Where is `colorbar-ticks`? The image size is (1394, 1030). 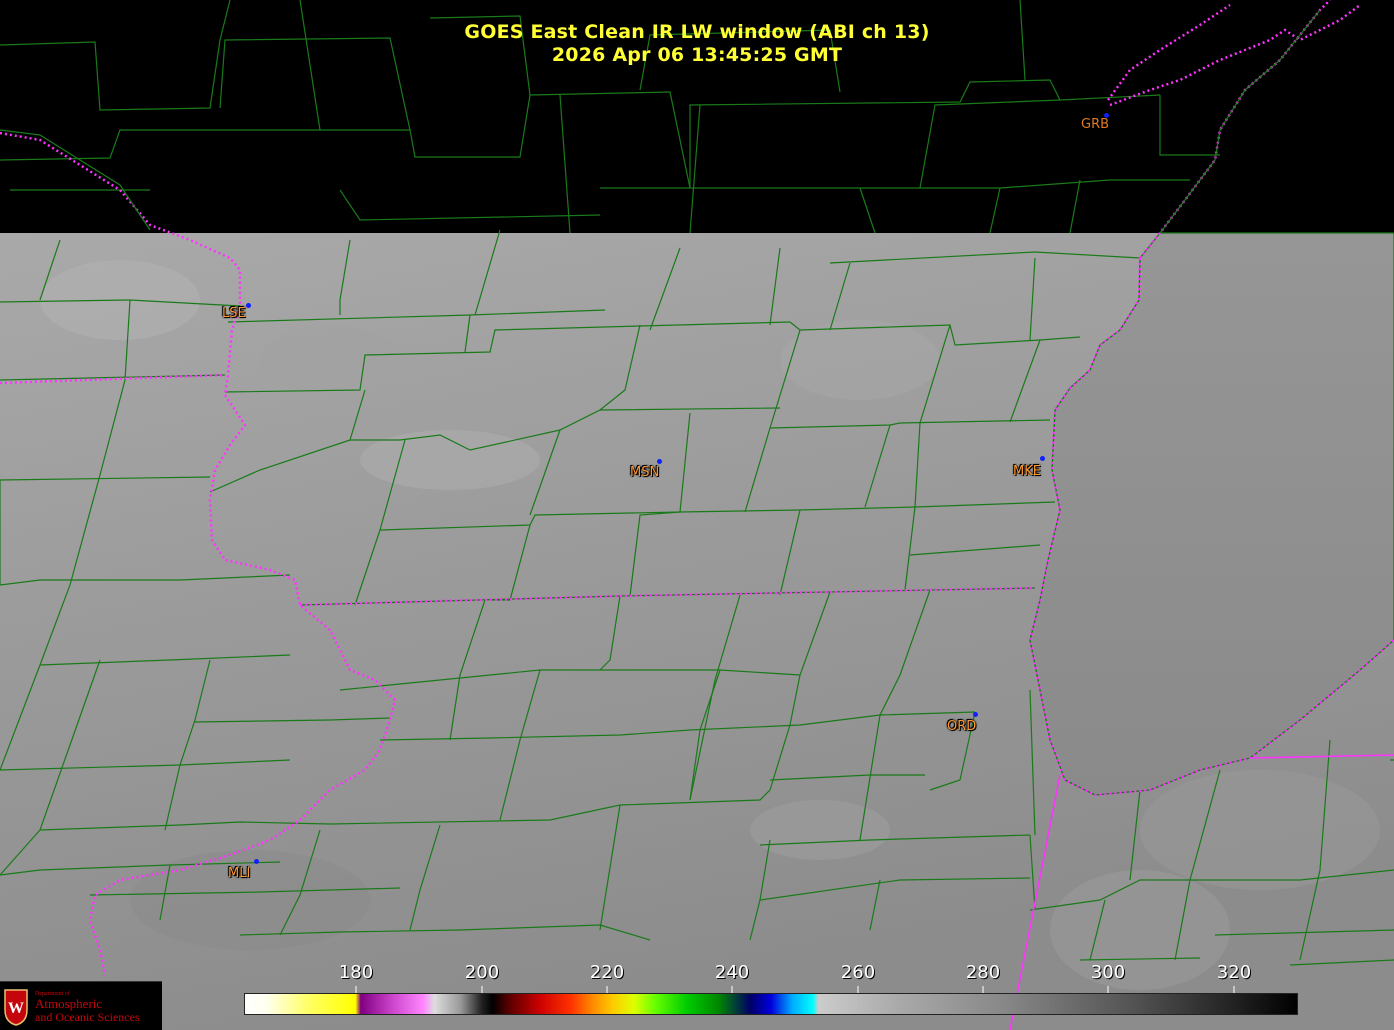
colorbar-ticks is located at coordinates (795, 989).